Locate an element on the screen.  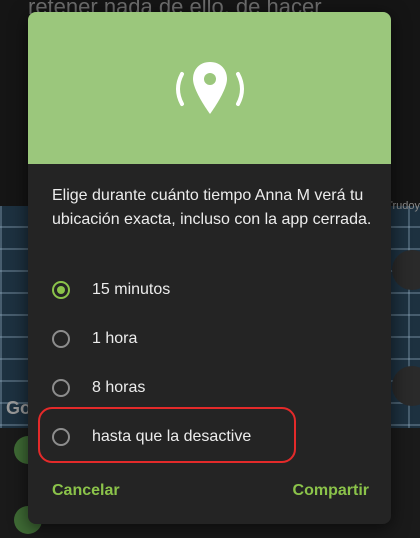
option-label: 1 hora is located at coordinates (115, 338).